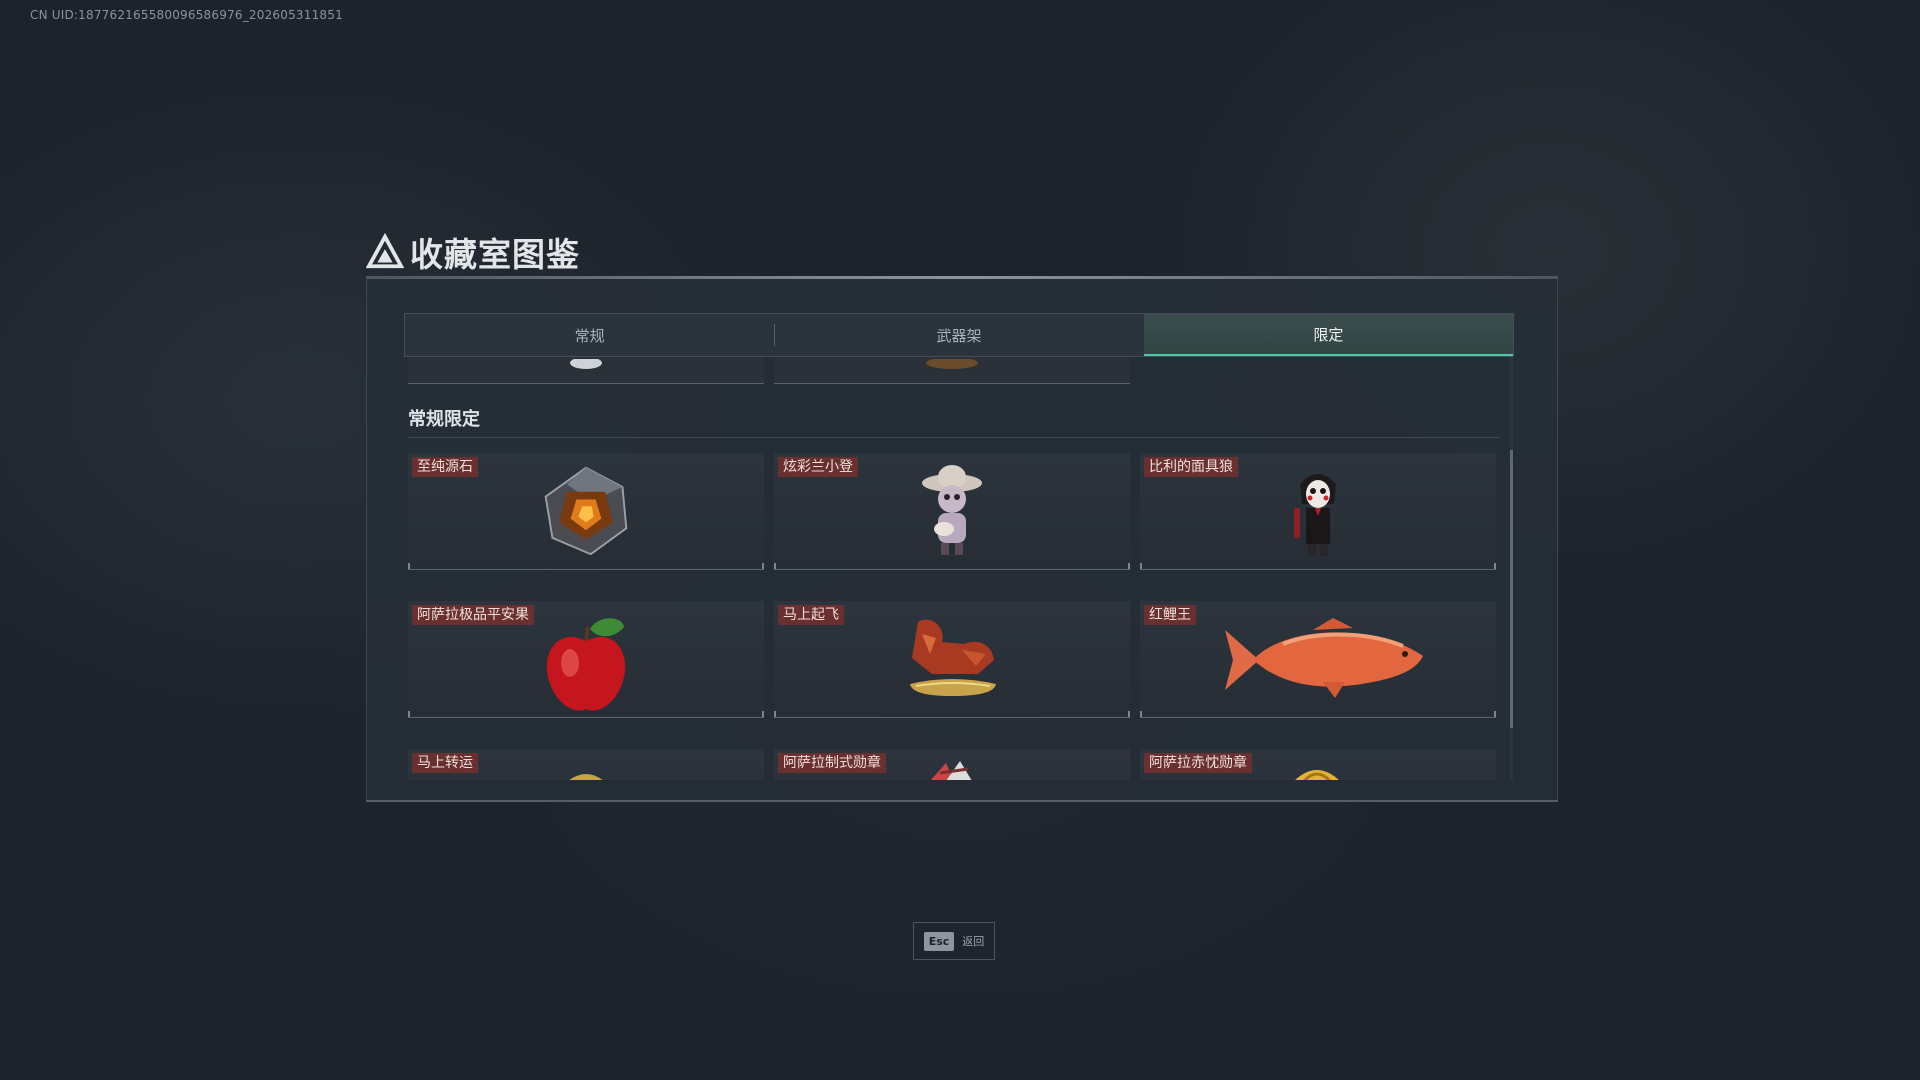 This screenshot has height=1080, width=1920. I want to click on panel-bottom-divider, so click(962, 801).